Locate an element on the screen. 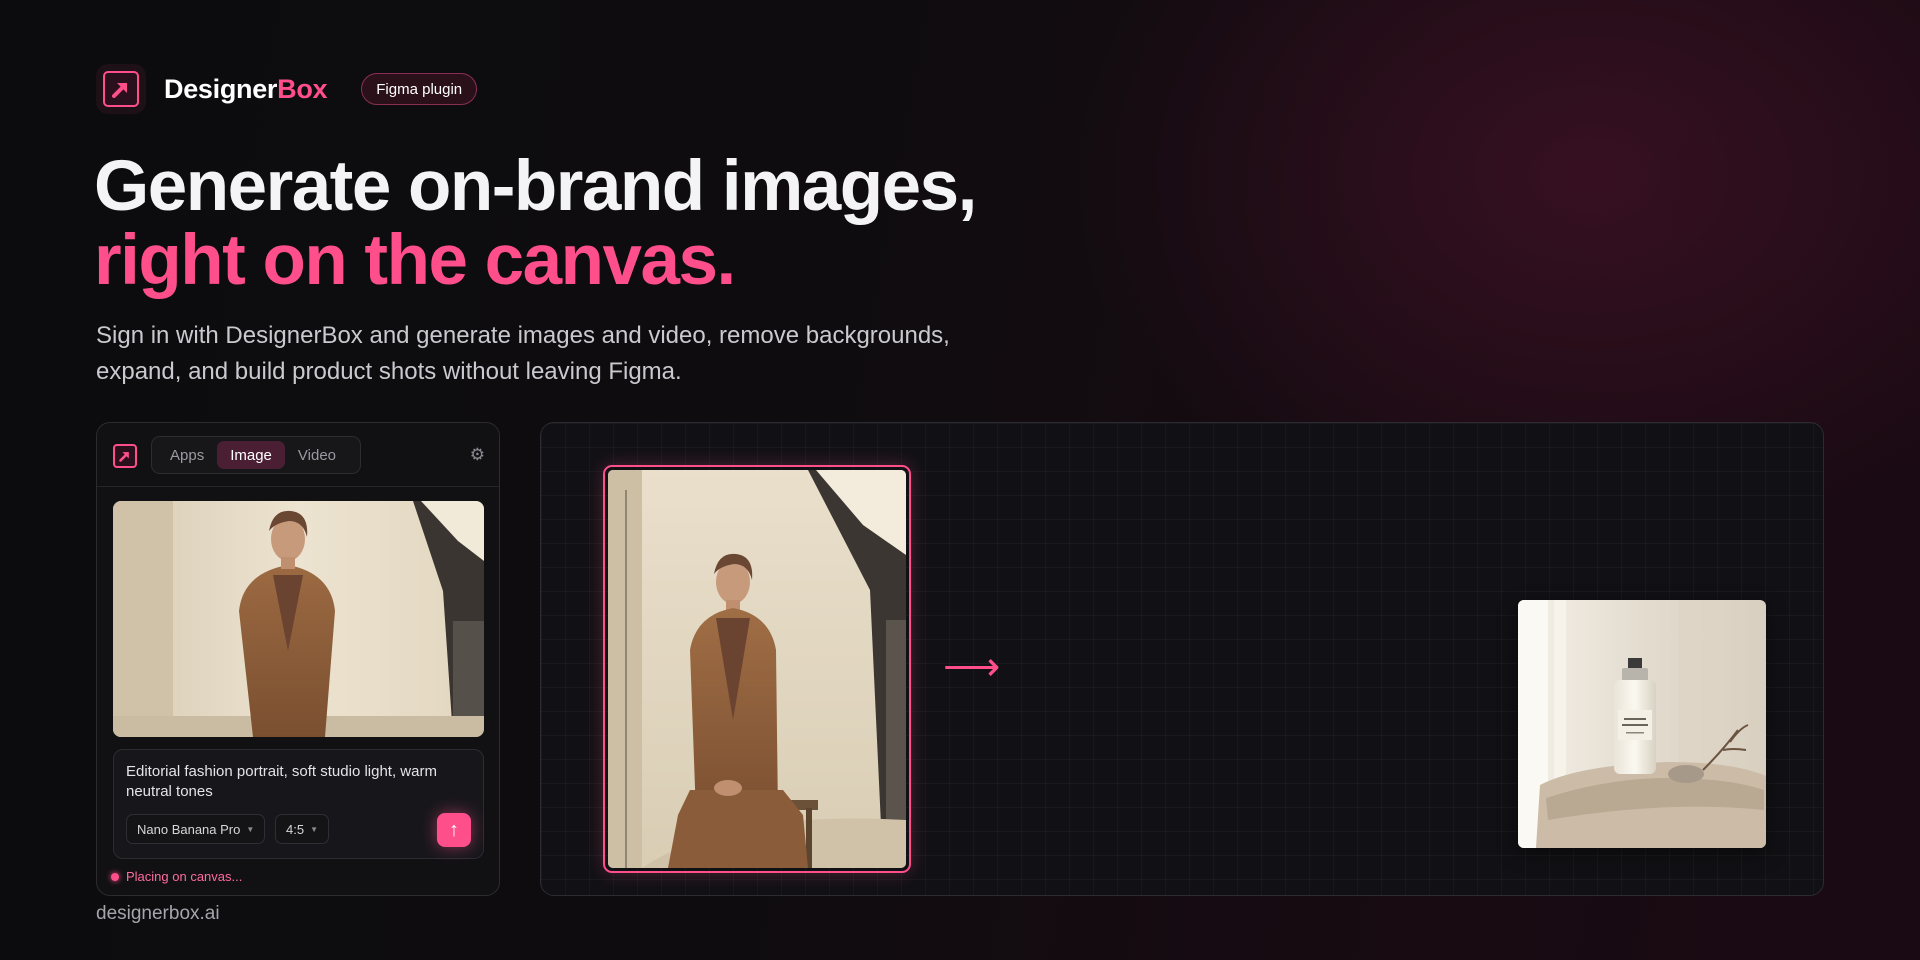 This screenshot has width=1920, height=960. arrow-up-right-icon is located at coordinates (121, 89).